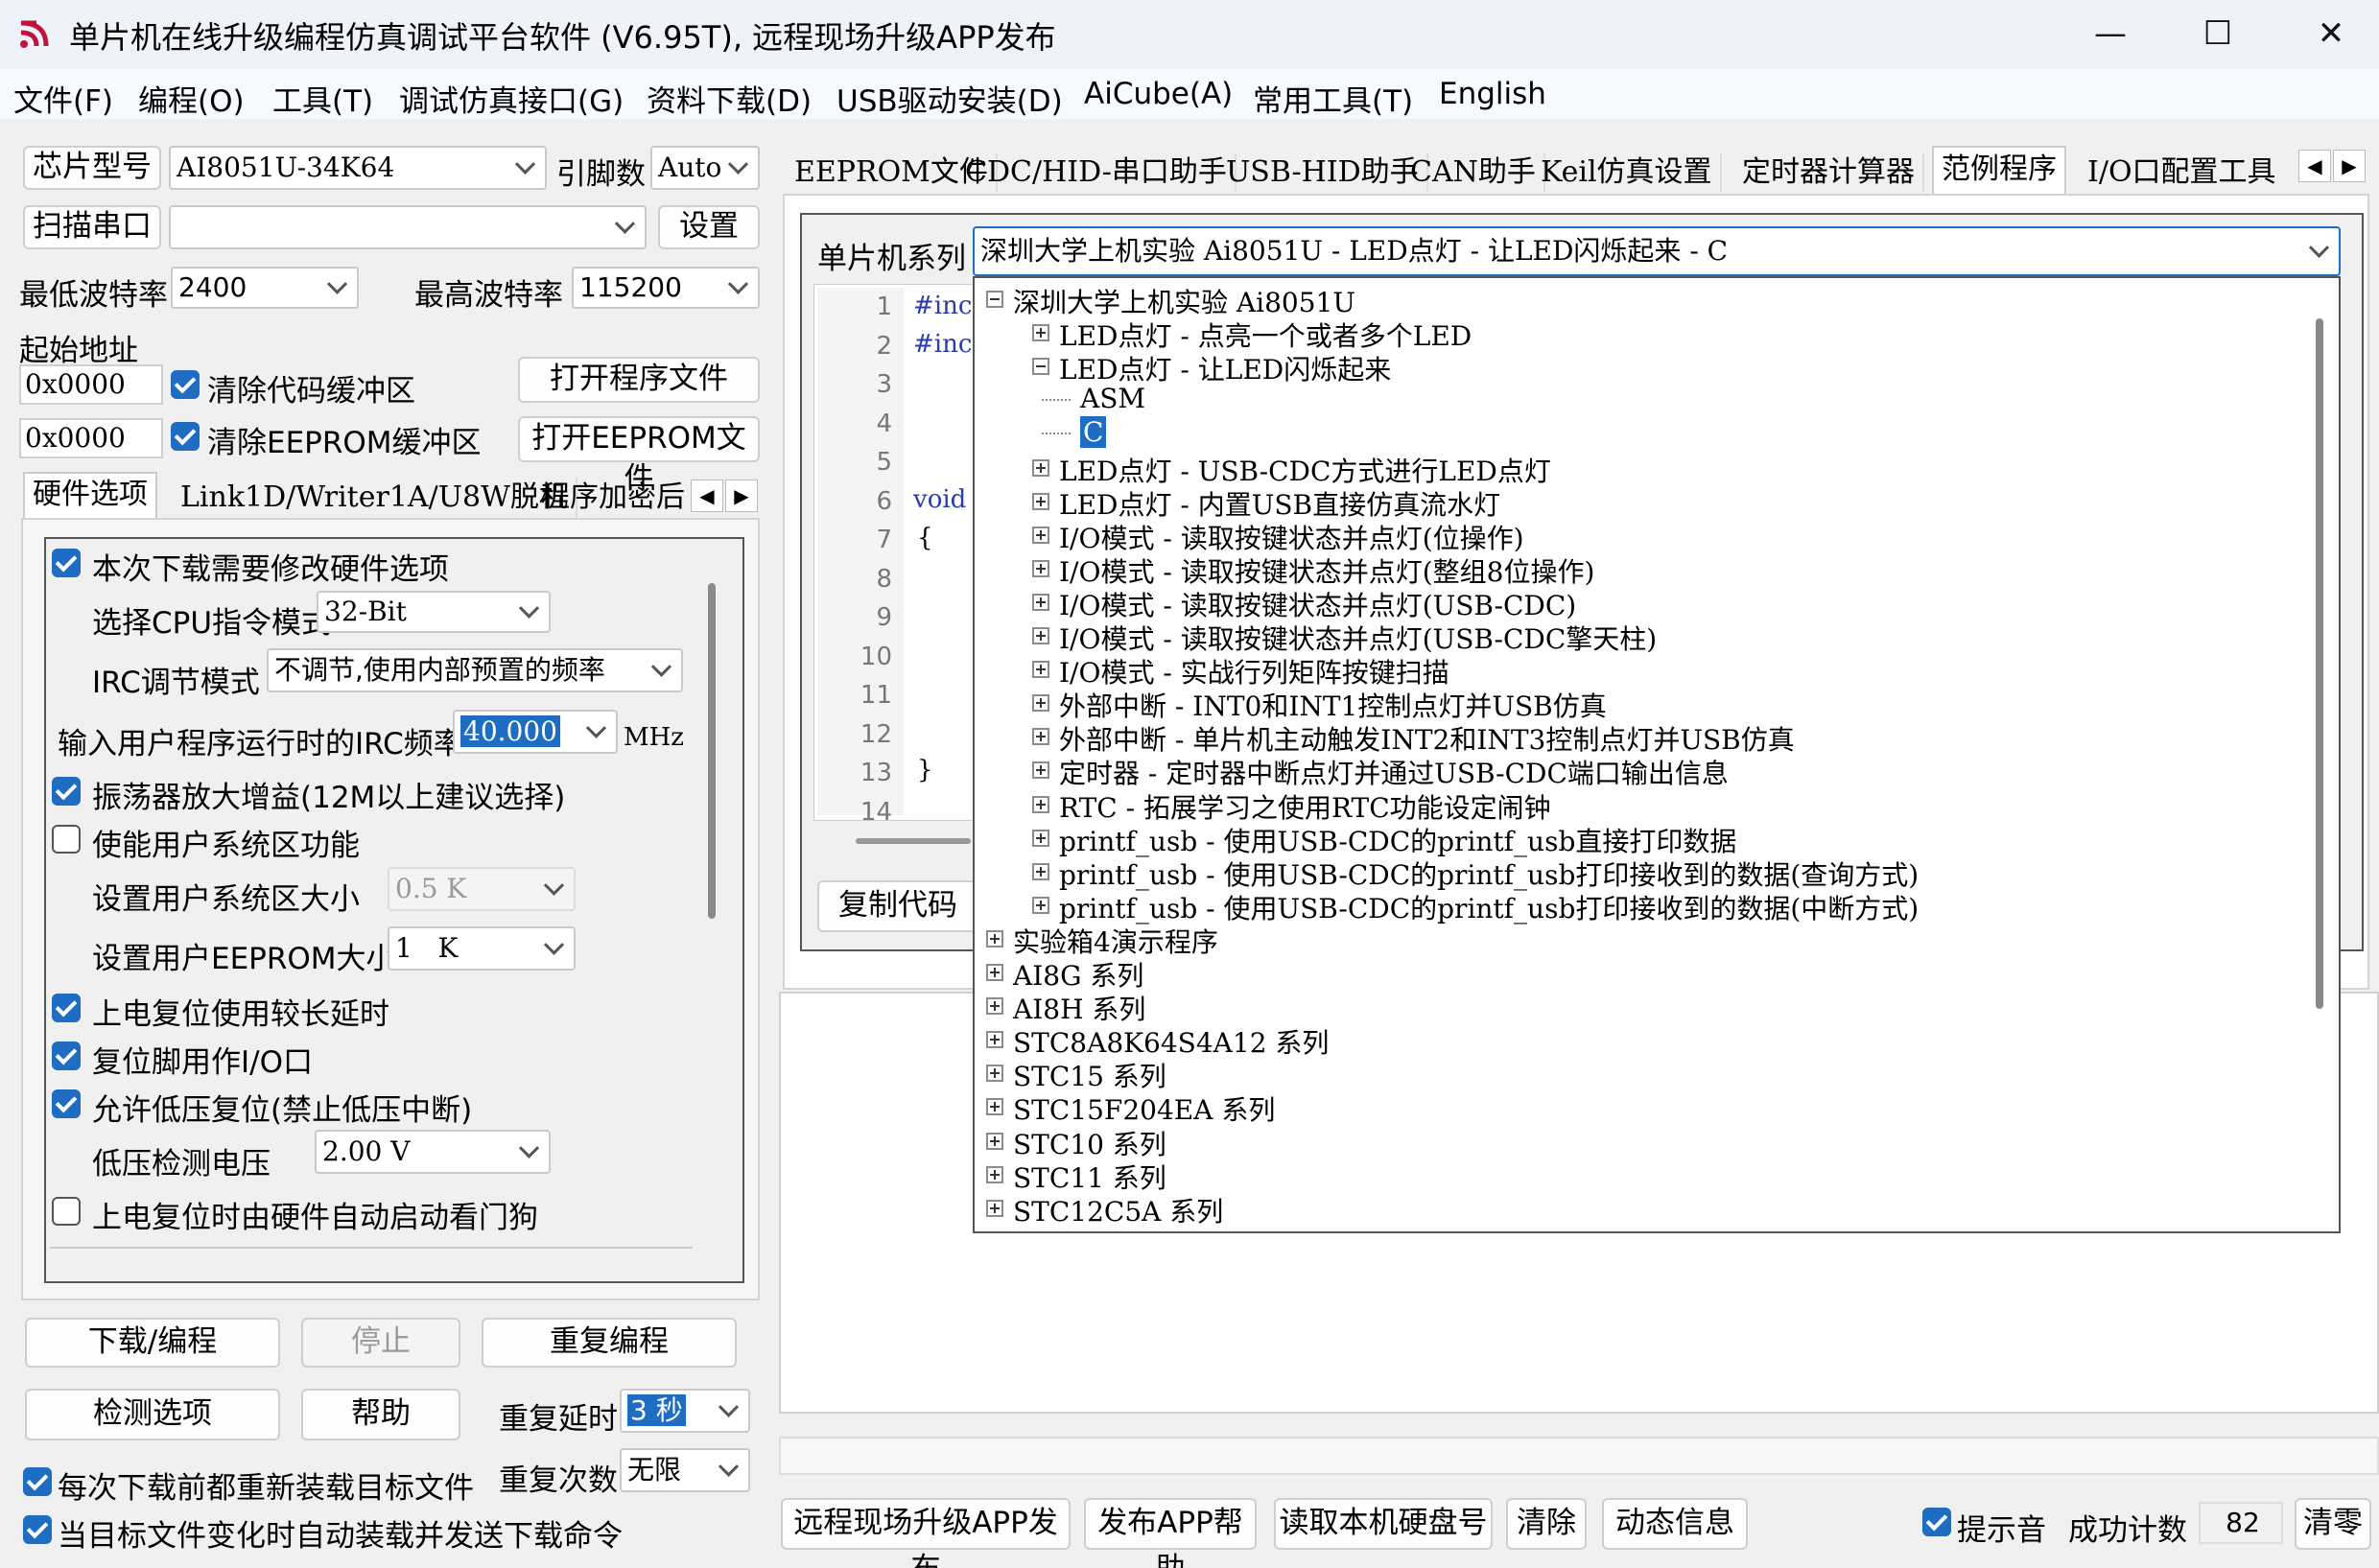  Describe the element at coordinates (1383, 1524) in the screenshot. I see `read-disk-button: 读取本机硬盘号` at that location.